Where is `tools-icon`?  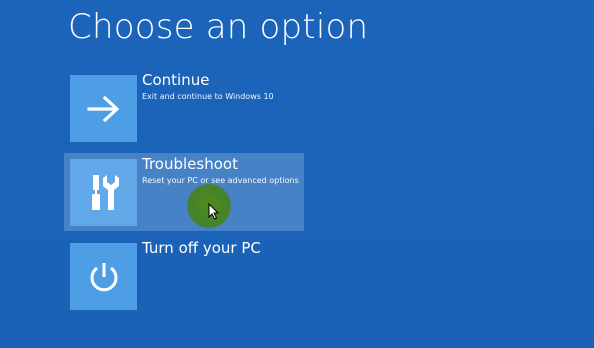 tools-icon is located at coordinates (105, 192).